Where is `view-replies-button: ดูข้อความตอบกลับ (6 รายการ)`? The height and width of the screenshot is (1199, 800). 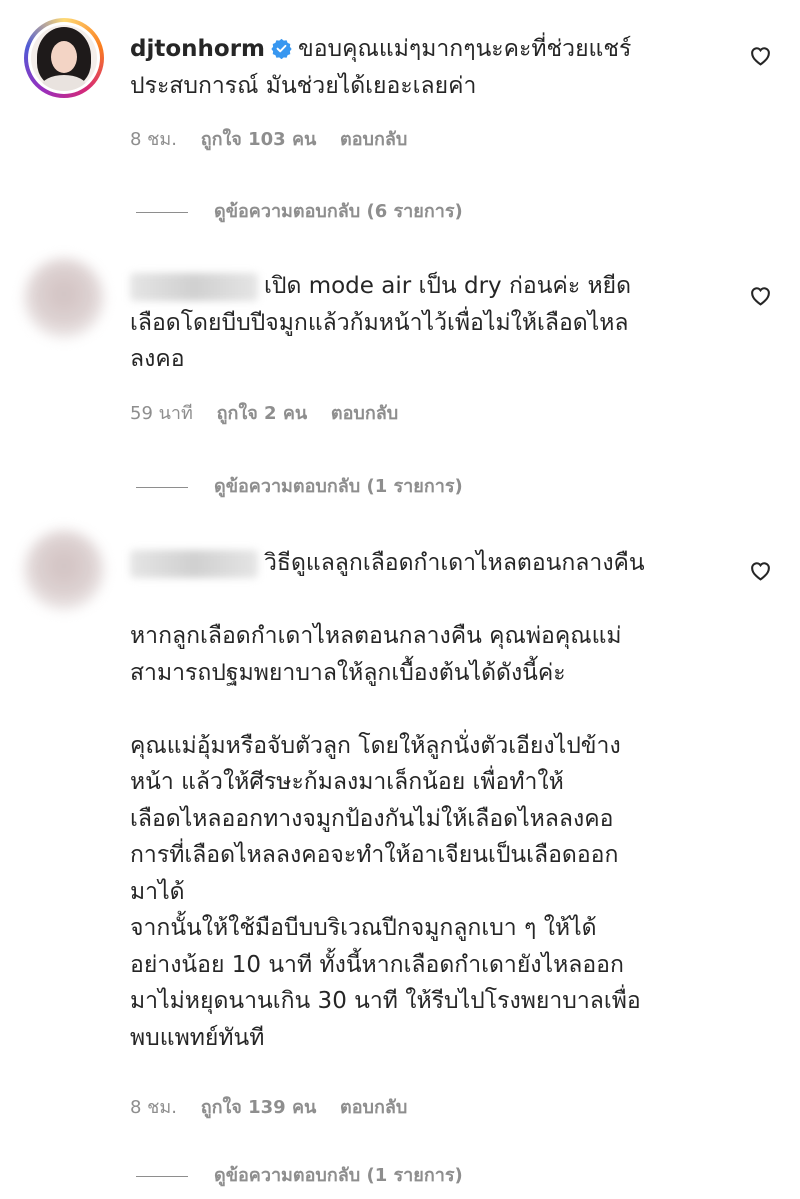
view-replies-button: ดูข้อความตอบกลับ (6 รายการ) is located at coordinates (299, 210).